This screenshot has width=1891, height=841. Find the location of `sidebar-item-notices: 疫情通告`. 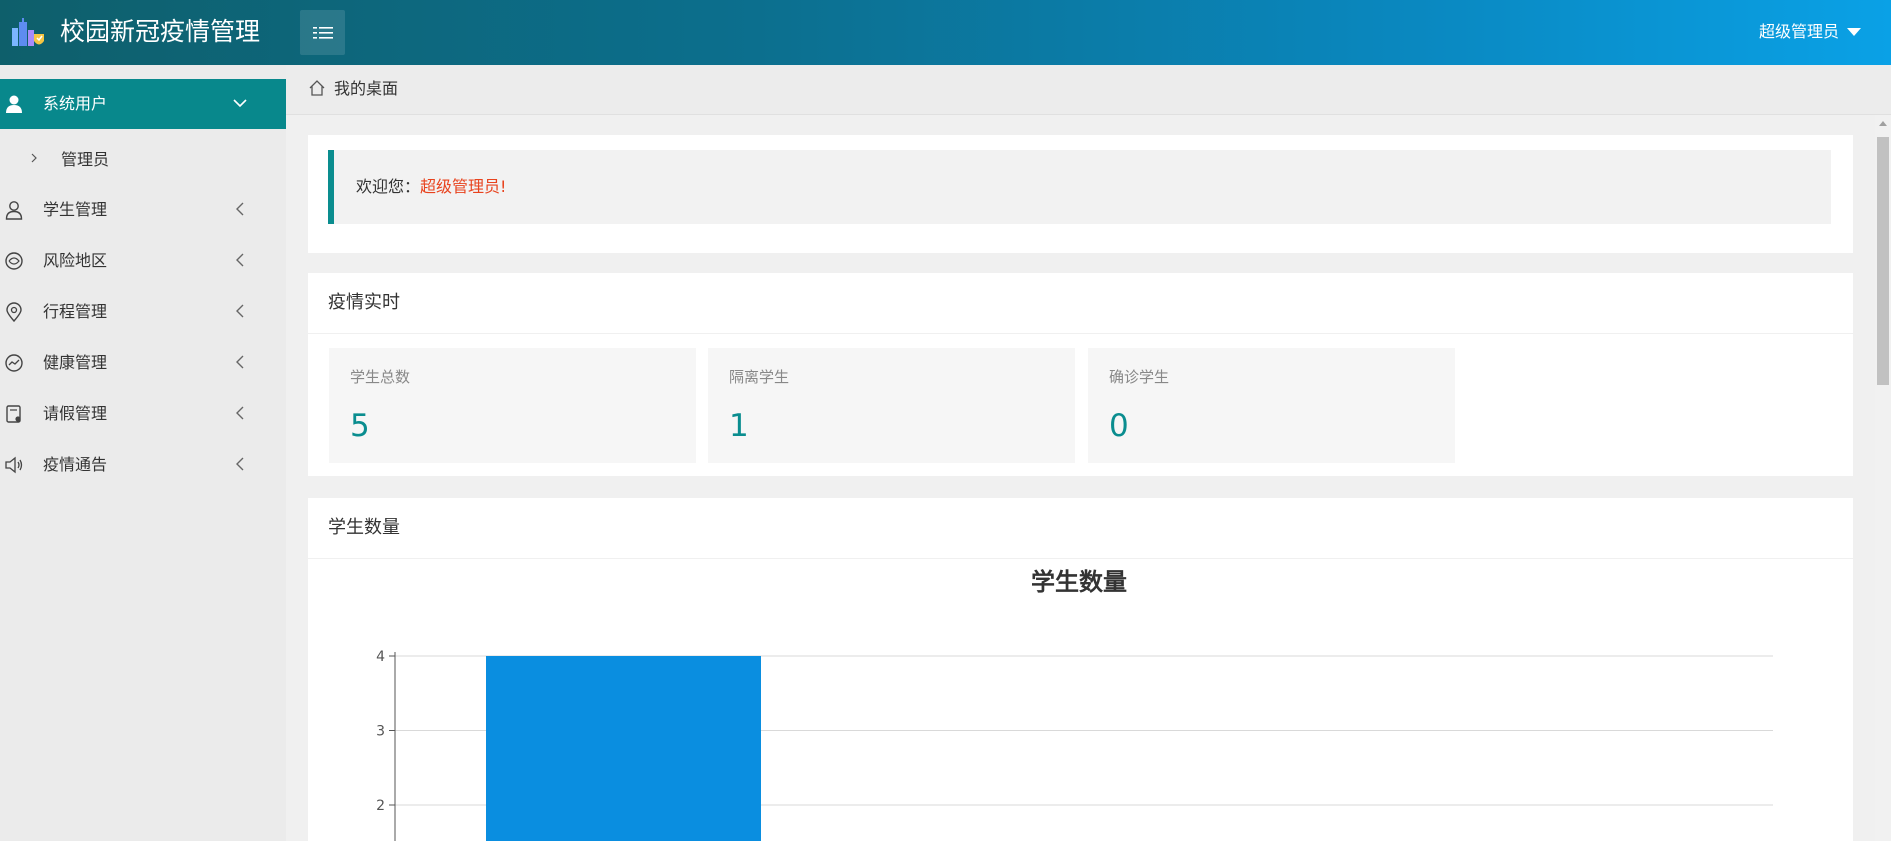

sidebar-item-notices: 疫情通告 is located at coordinates (143, 465).